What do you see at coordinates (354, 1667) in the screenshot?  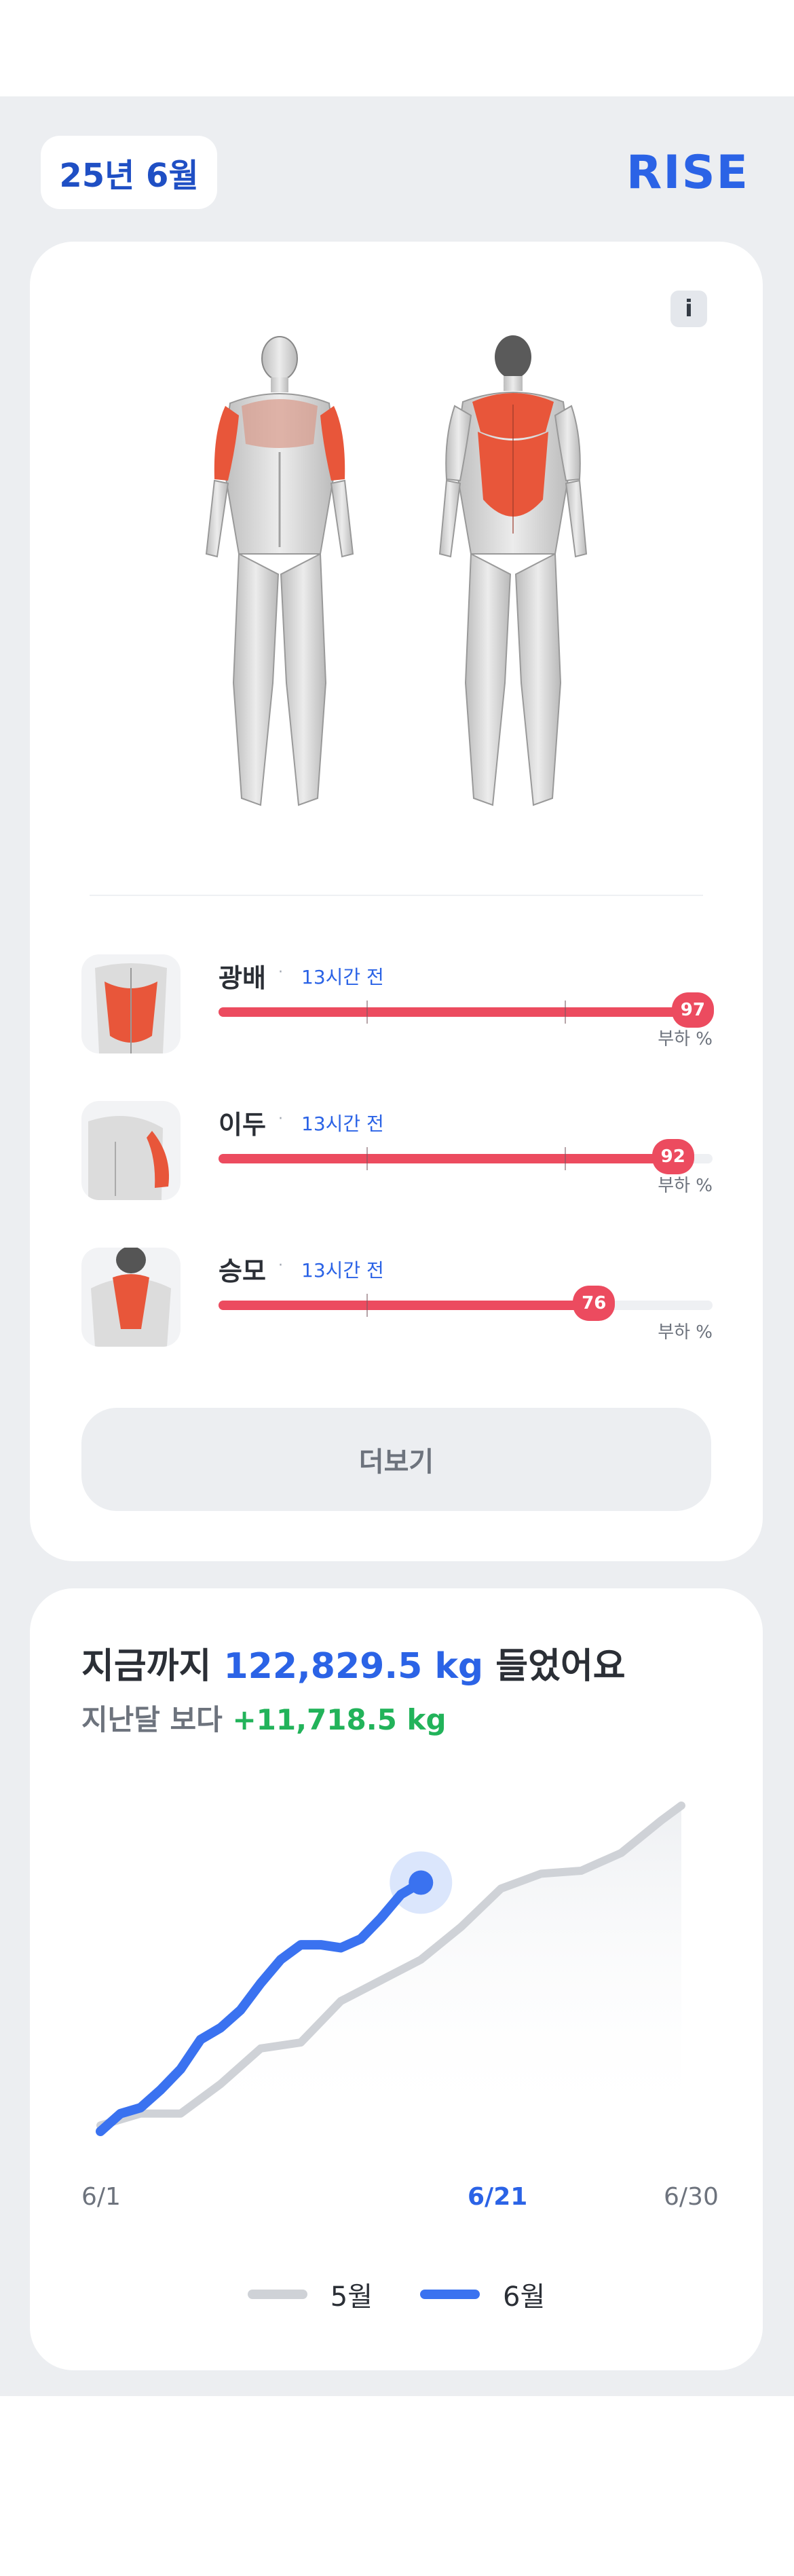 I see `total-weight-value: 122,829.5 kg` at bounding box center [354, 1667].